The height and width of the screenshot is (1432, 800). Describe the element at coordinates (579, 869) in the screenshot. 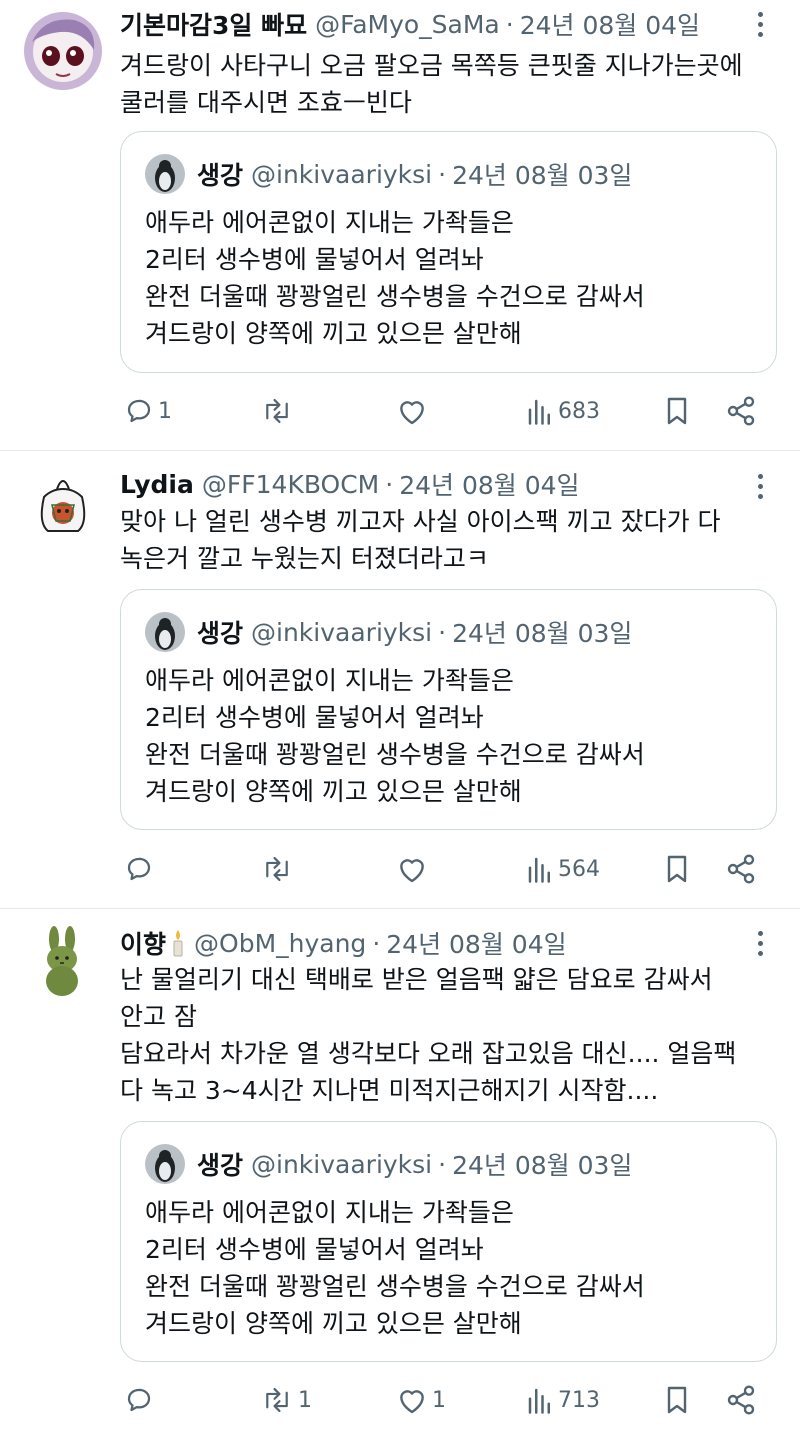

I see `view-count: 564` at that location.